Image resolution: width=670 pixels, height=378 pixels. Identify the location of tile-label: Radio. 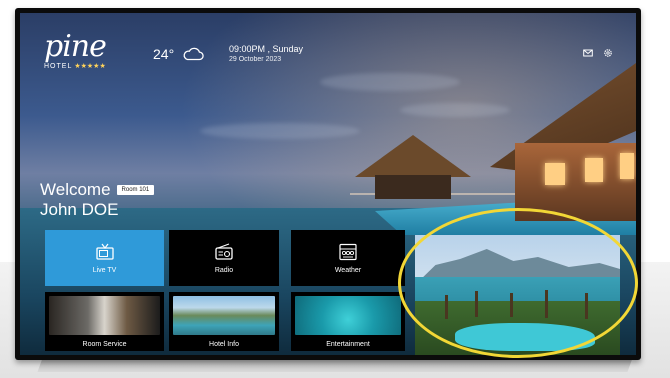
(224, 270).